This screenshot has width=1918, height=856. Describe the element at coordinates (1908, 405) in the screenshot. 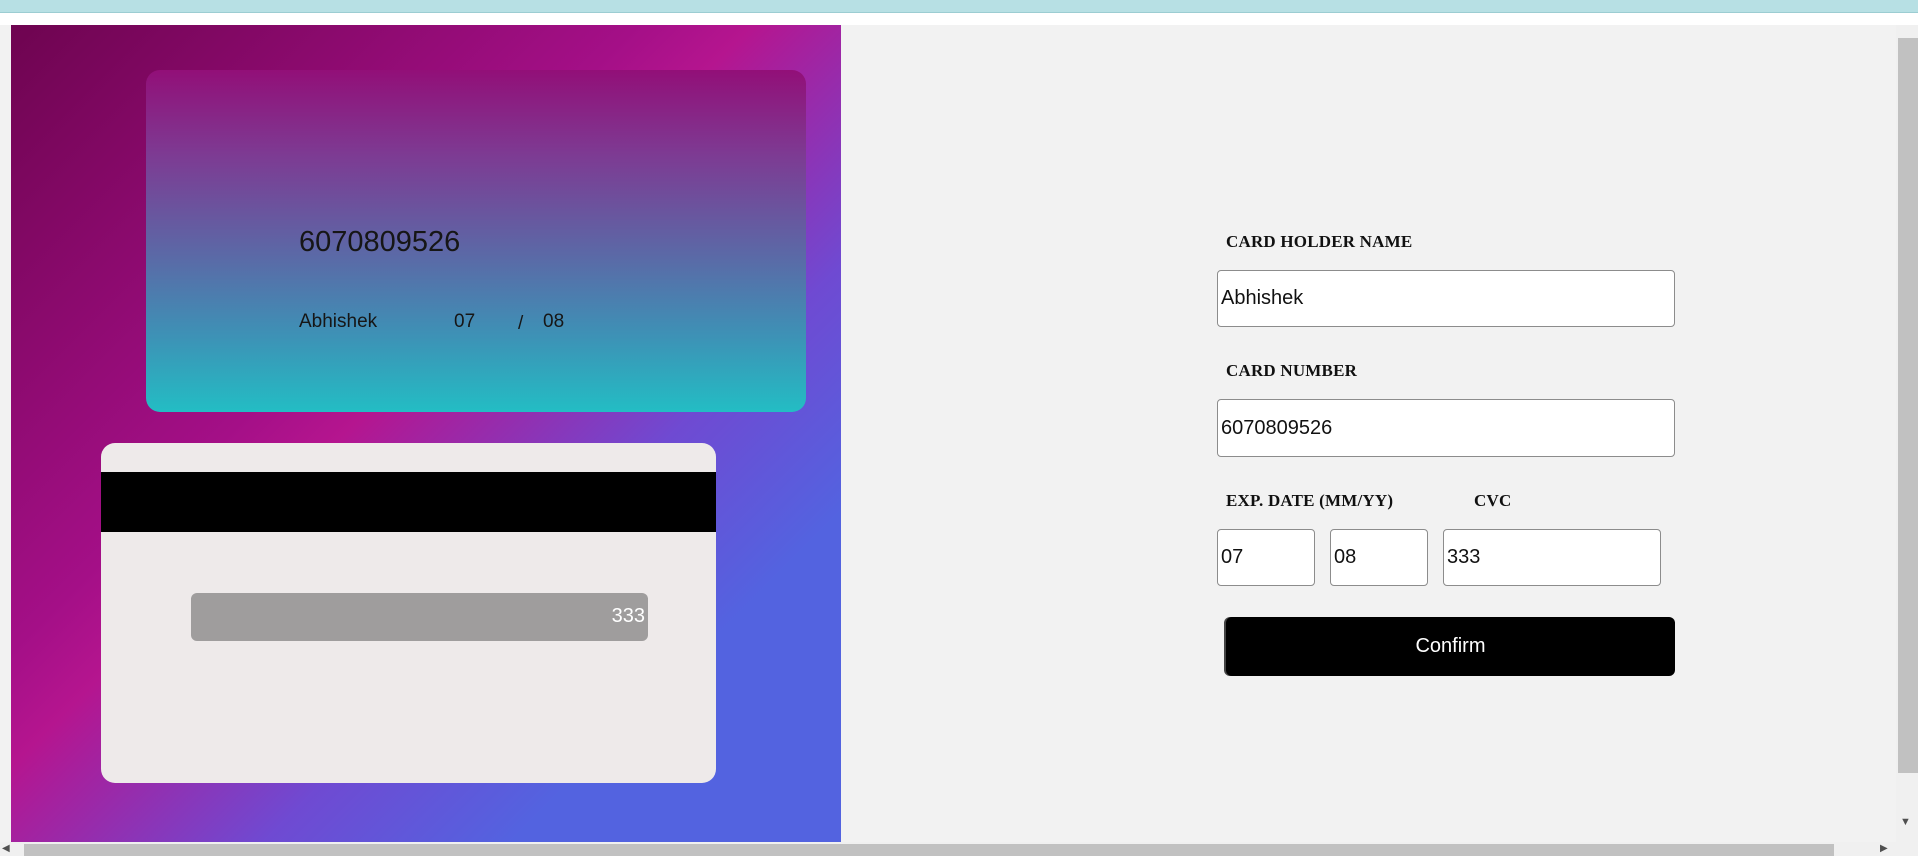

I see `vertical-scrollbar-thumb` at that location.